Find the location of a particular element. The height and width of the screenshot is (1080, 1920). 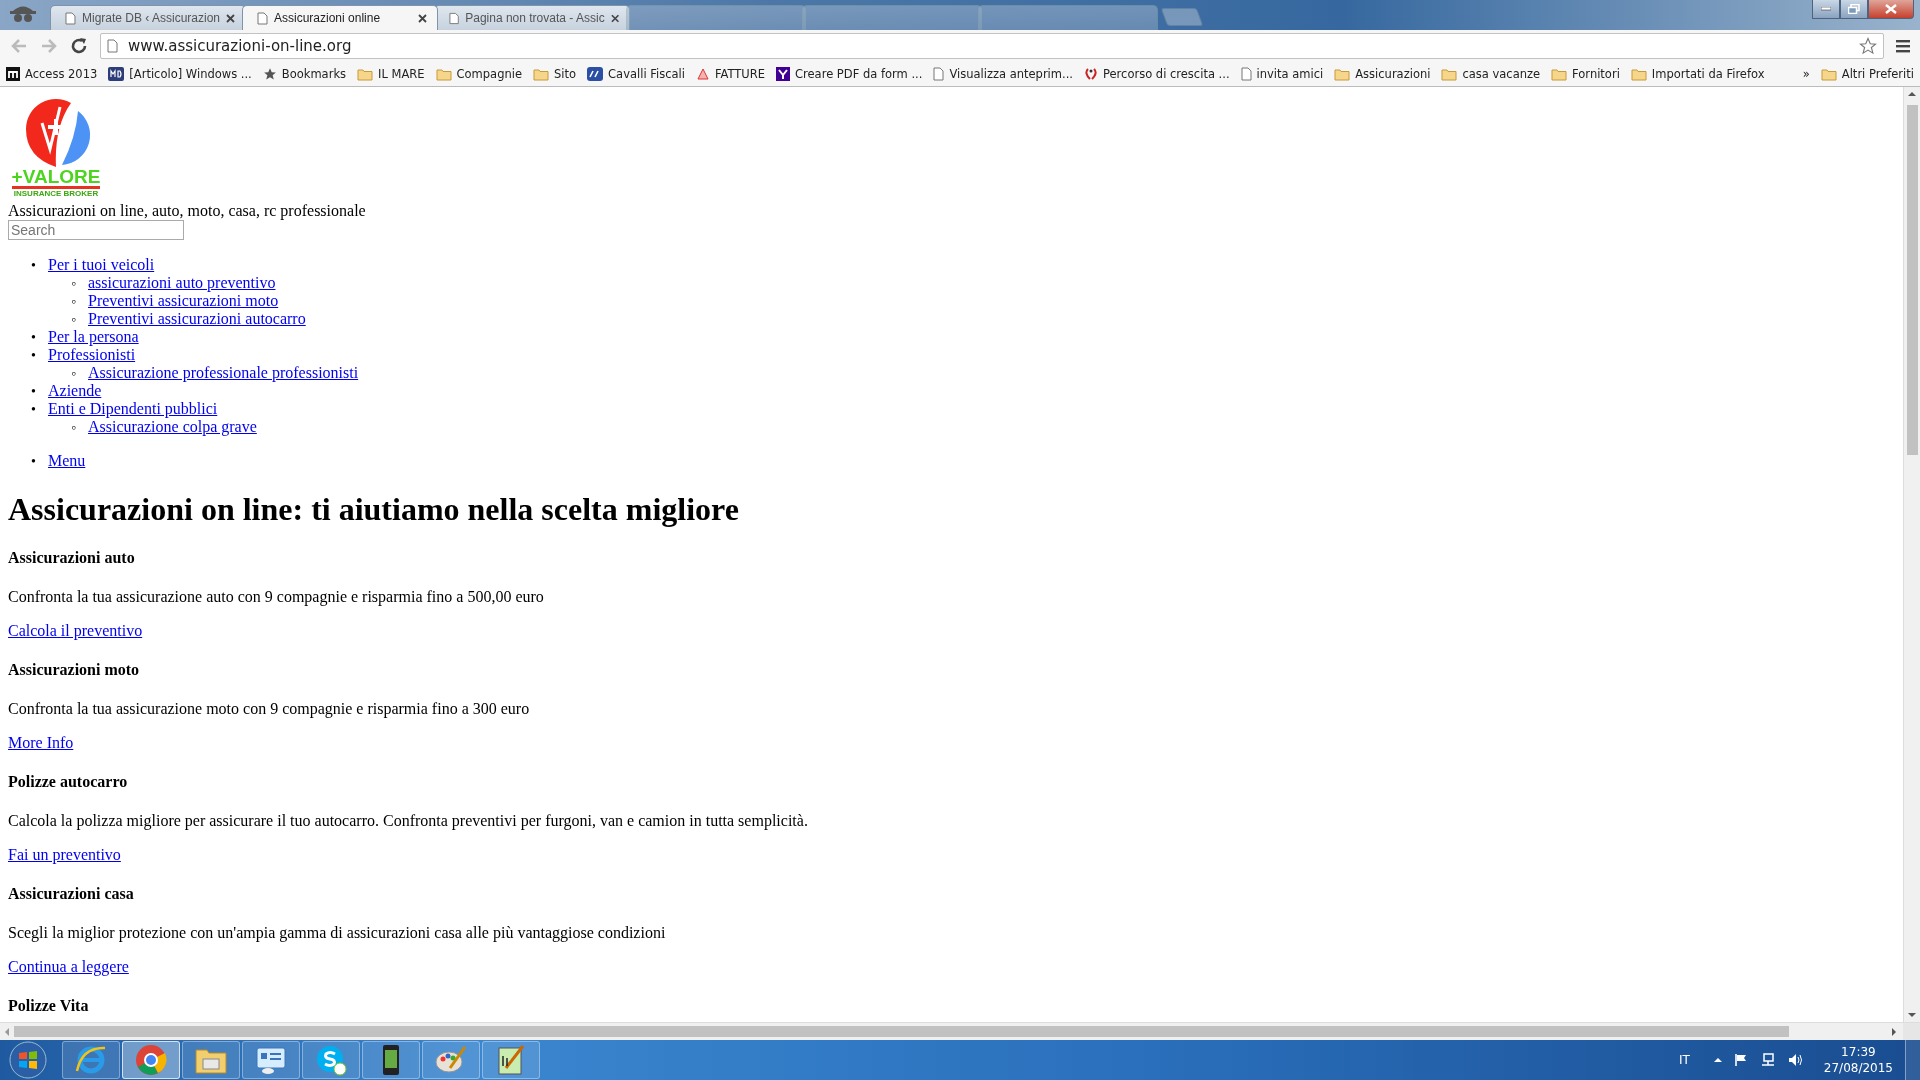

address-bar: www.assicurazioni-on-line.org is located at coordinates (992, 46).